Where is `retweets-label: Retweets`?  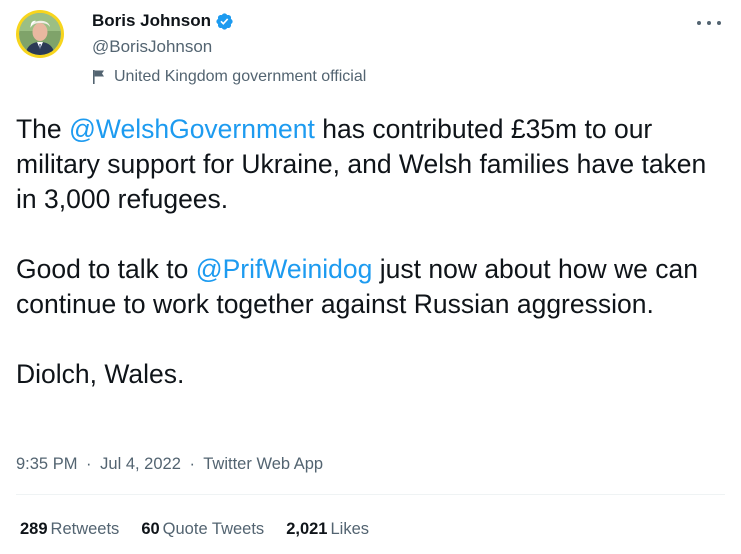
retweets-label: Retweets is located at coordinates (85, 529).